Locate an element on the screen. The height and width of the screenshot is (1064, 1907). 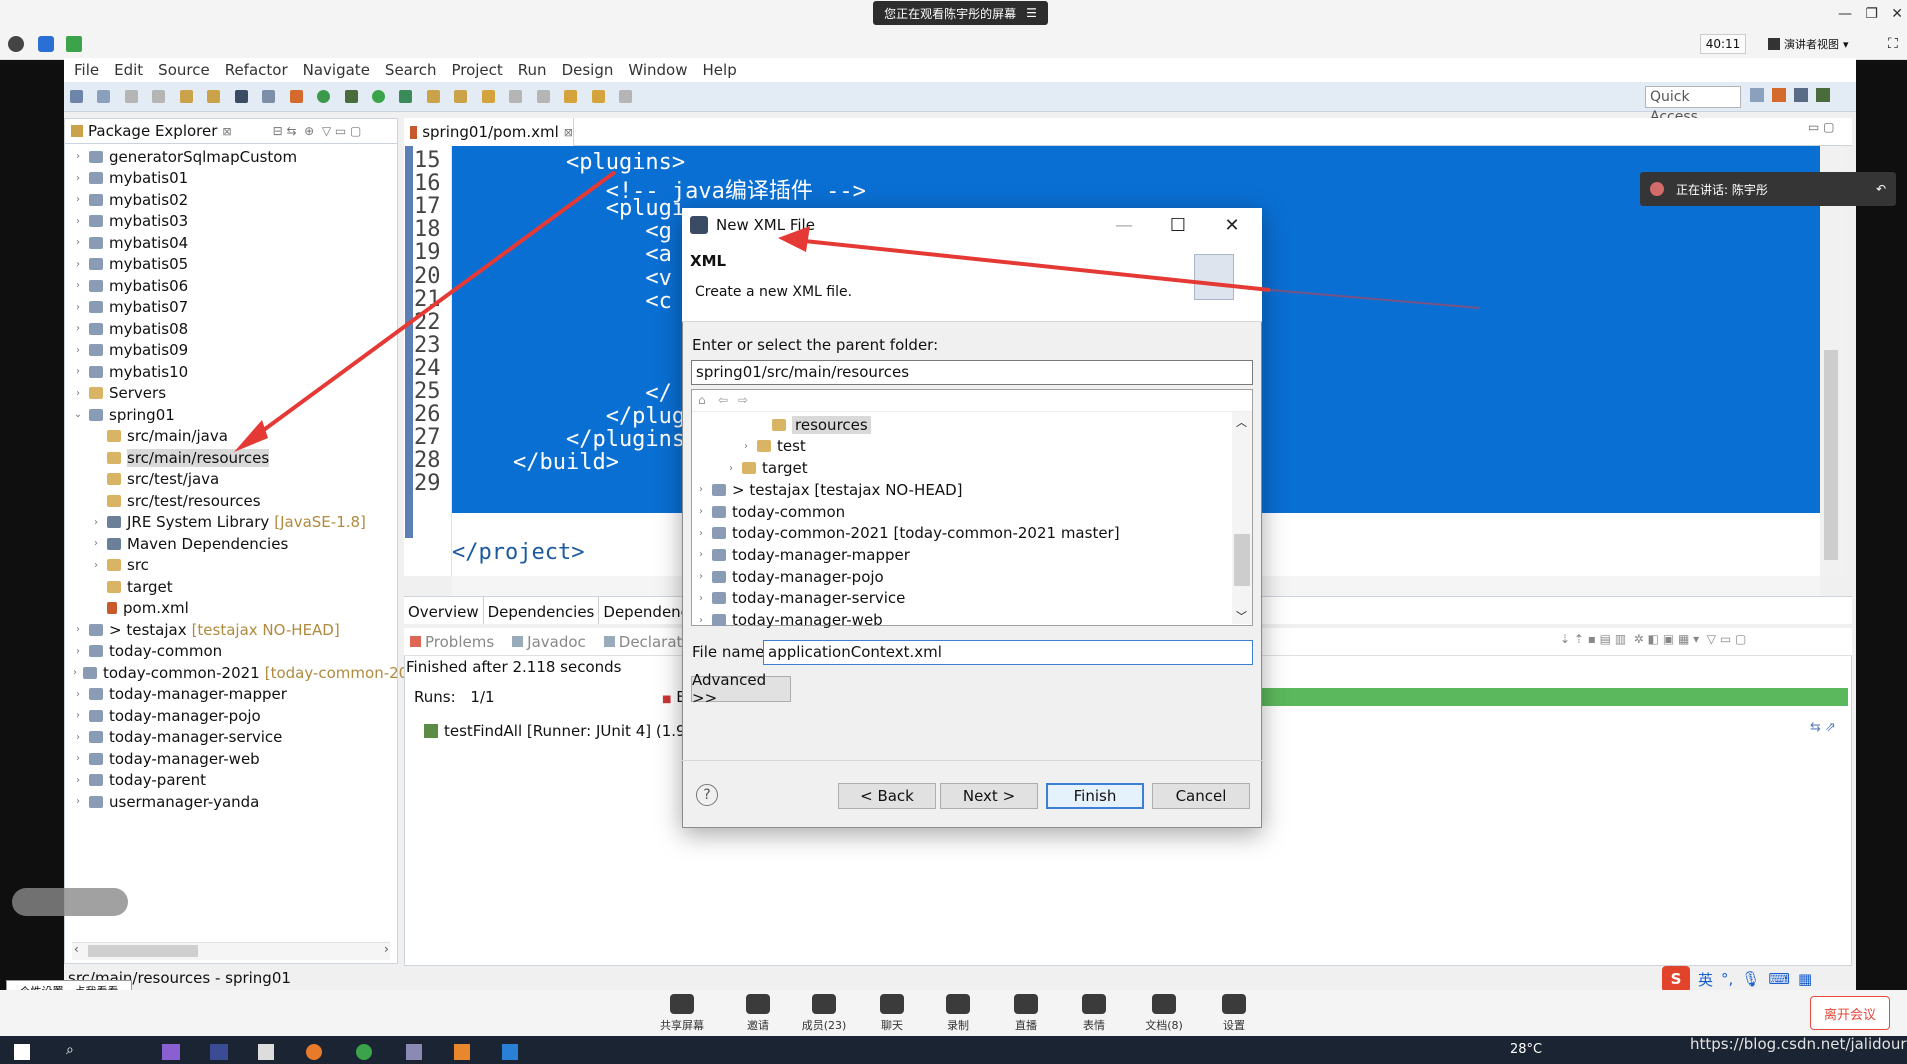
fullscreen-icon: ⛶ is located at coordinates (1893, 44).